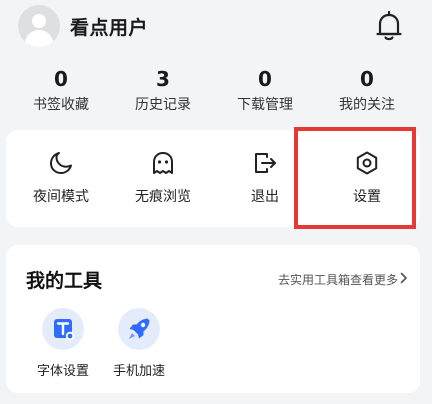 This screenshot has width=432, height=404. What do you see at coordinates (367, 105) in the screenshot?
I see `stat-label: 我的关注` at bounding box center [367, 105].